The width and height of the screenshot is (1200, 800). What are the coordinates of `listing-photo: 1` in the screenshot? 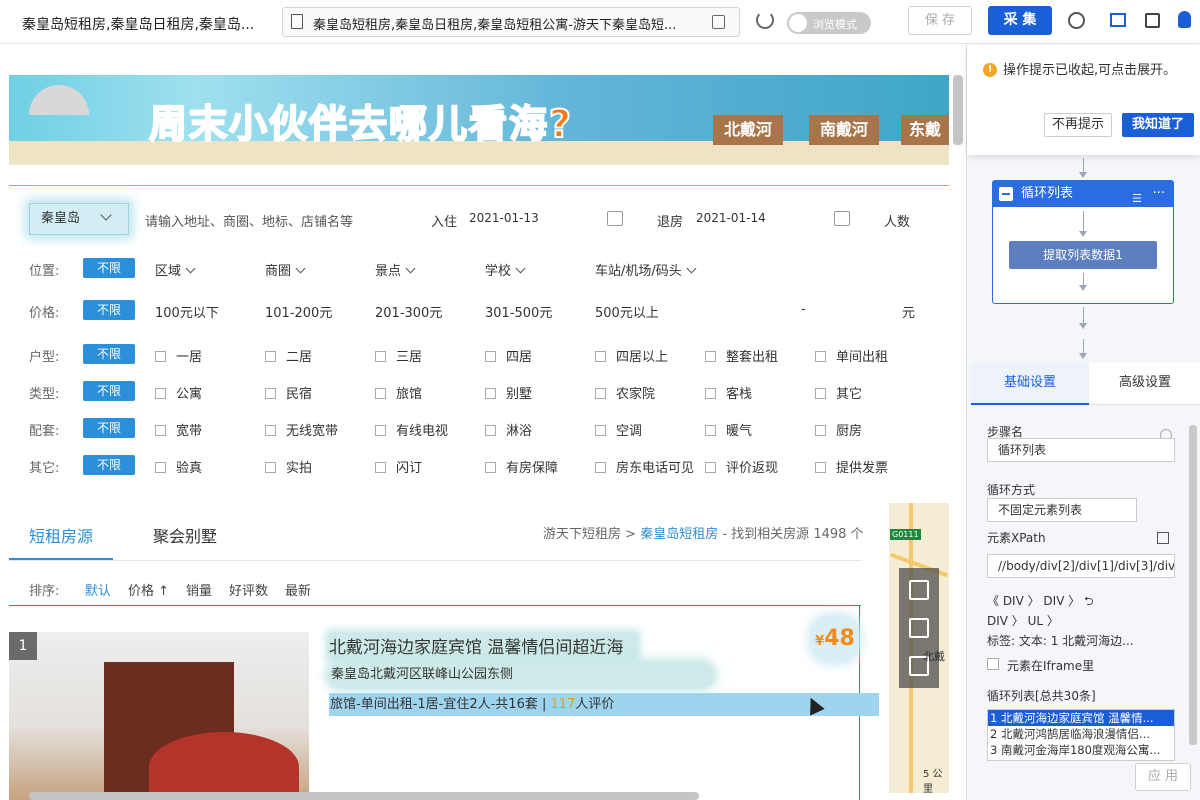 It's located at (159, 716).